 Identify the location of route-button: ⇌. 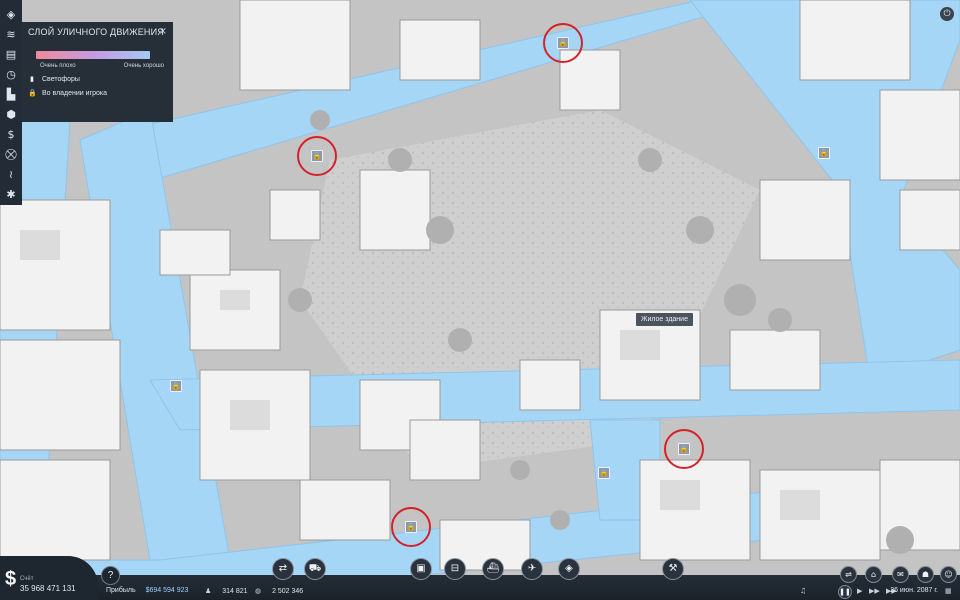
(848, 574).